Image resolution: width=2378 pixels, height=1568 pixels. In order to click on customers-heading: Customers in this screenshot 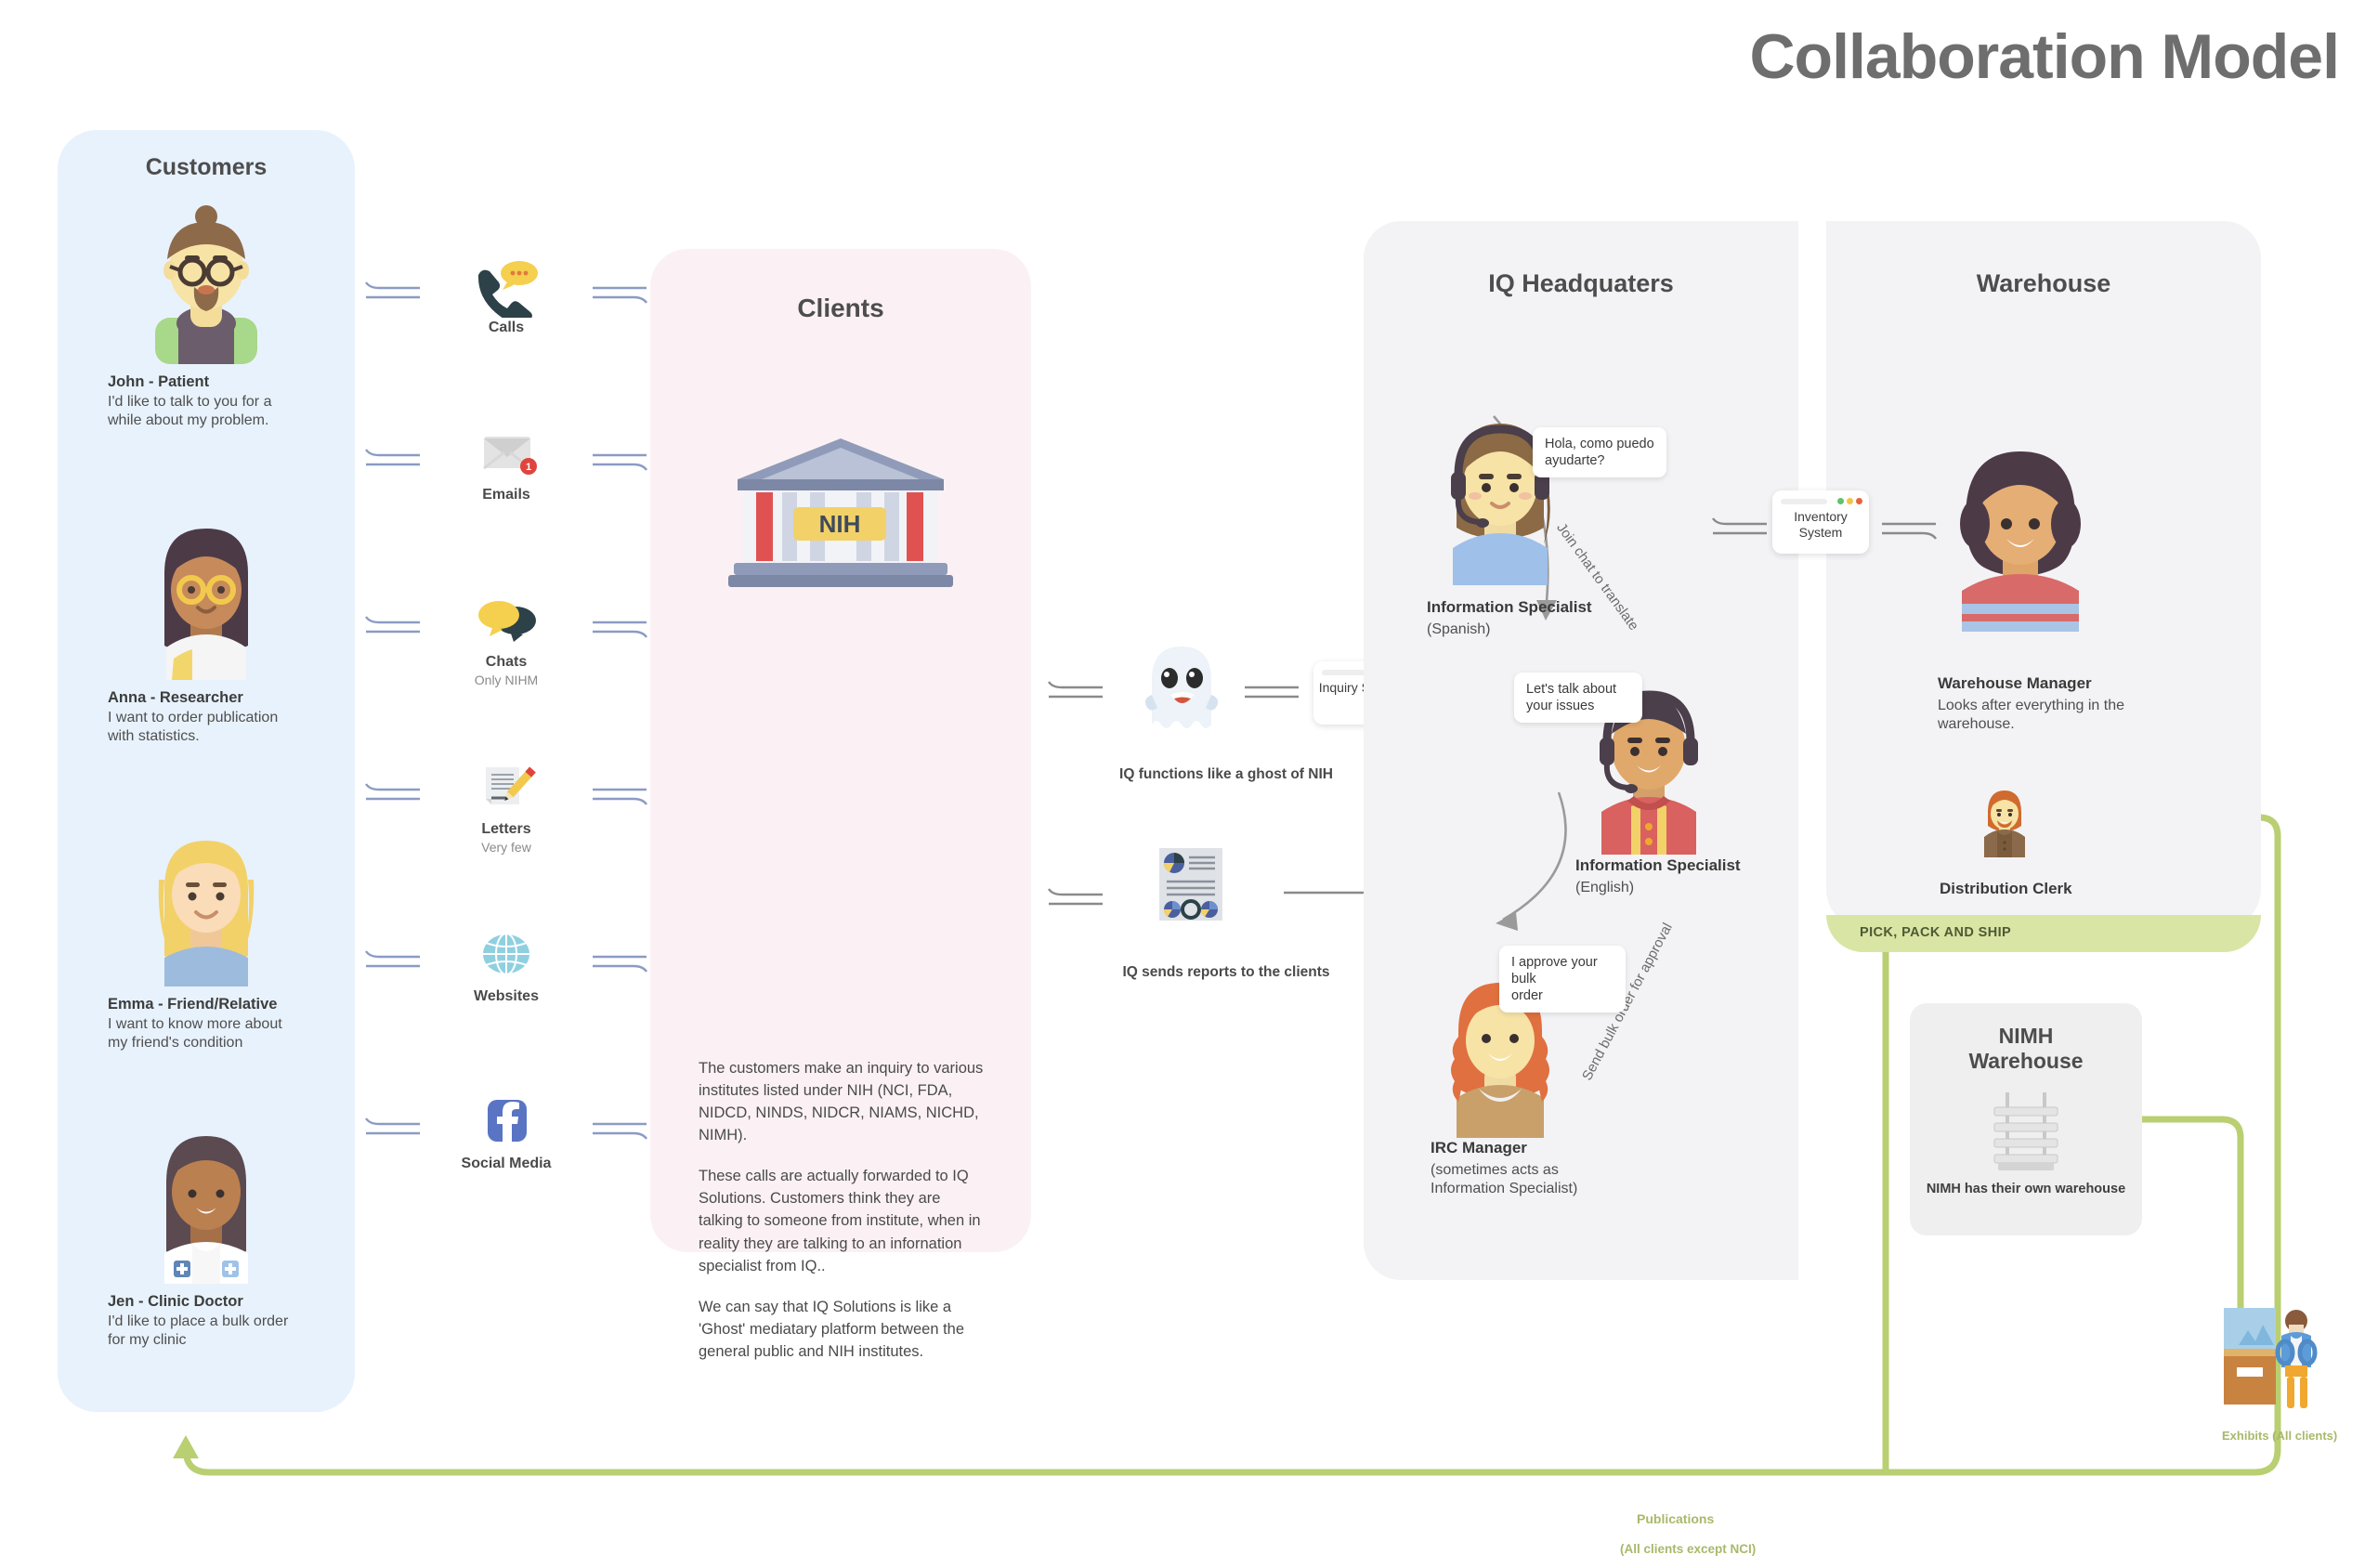, I will do `click(207, 167)`.